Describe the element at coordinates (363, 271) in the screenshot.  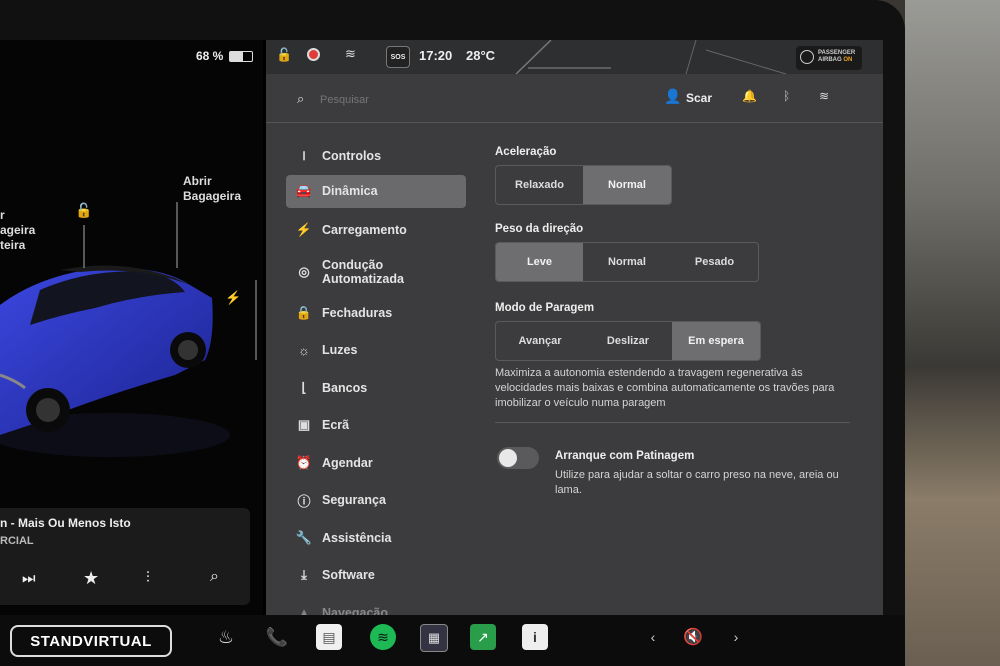
I see `sidebar-item-label: Condução Automatizada` at that location.